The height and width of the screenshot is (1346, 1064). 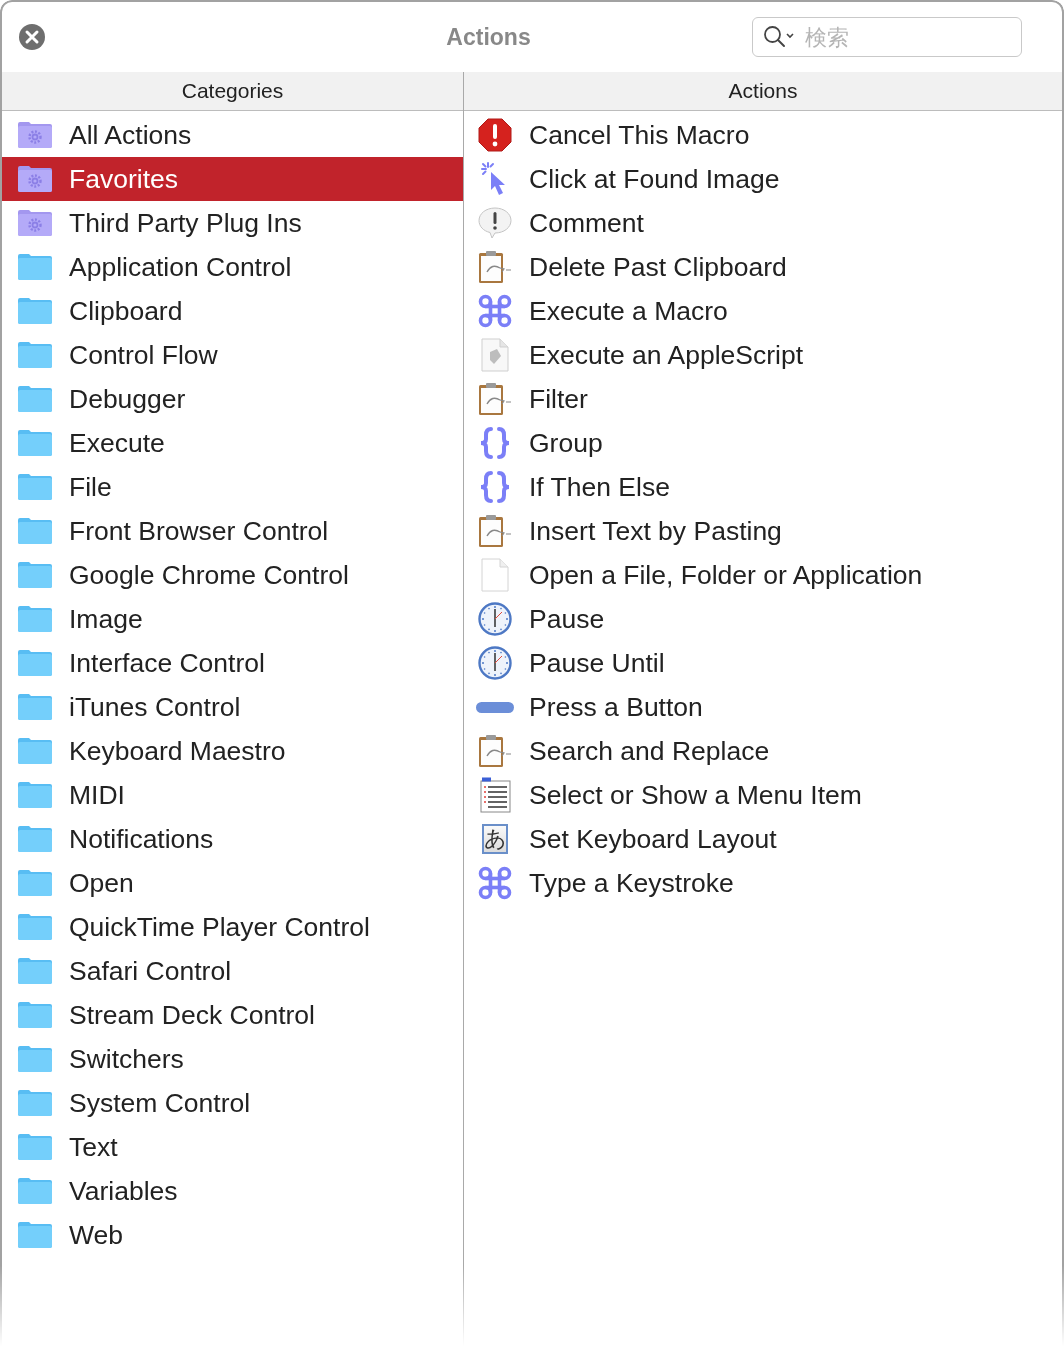 What do you see at coordinates (763, 883) in the screenshot?
I see `action-item: Type a Keystroke` at bounding box center [763, 883].